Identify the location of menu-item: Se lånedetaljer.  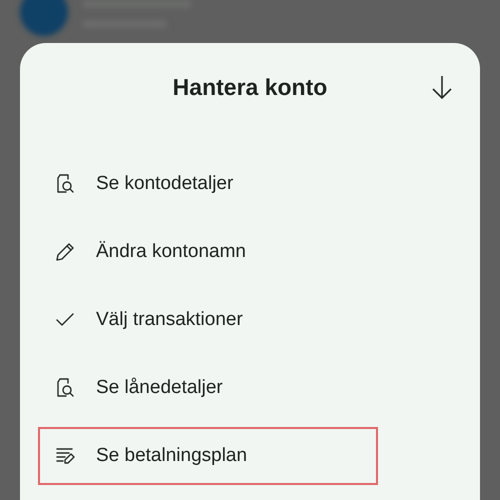
(208, 388).